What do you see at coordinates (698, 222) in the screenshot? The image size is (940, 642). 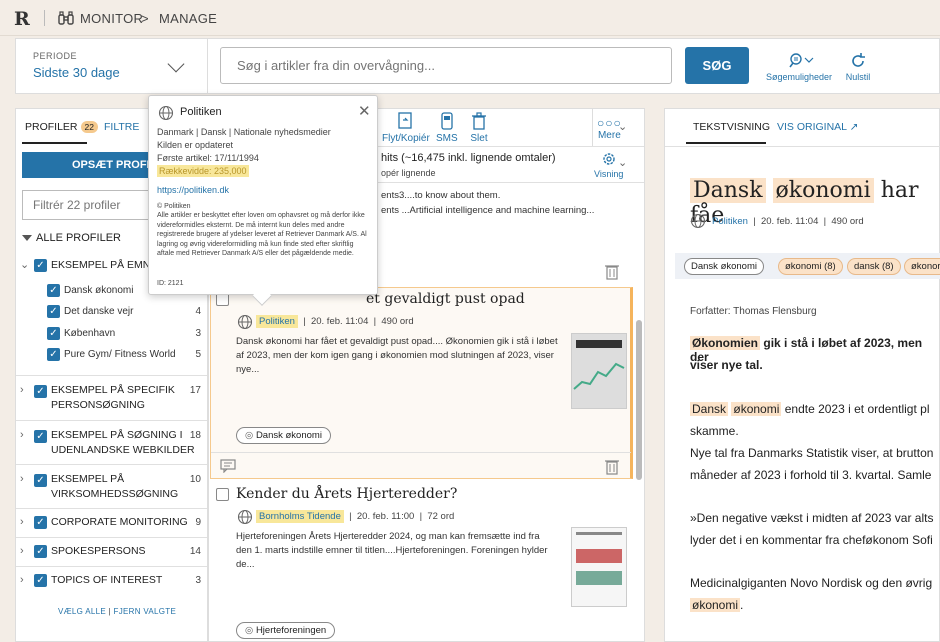 I see `source-globe-icon` at bounding box center [698, 222].